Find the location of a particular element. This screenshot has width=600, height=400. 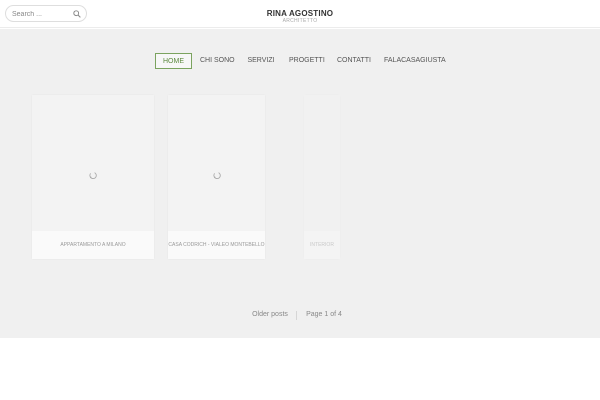

nav-item-chi-sono: CHI SONO is located at coordinates (217, 61).